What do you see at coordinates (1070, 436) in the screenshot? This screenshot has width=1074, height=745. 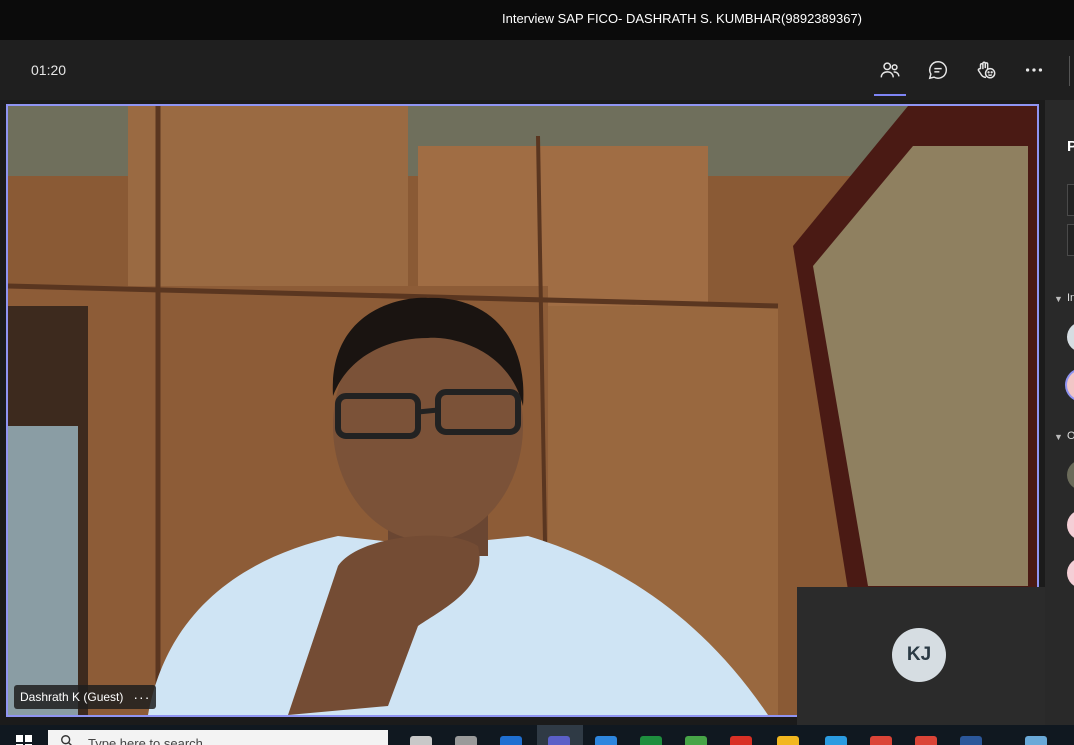 I see `section-others-label: O` at bounding box center [1070, 436].